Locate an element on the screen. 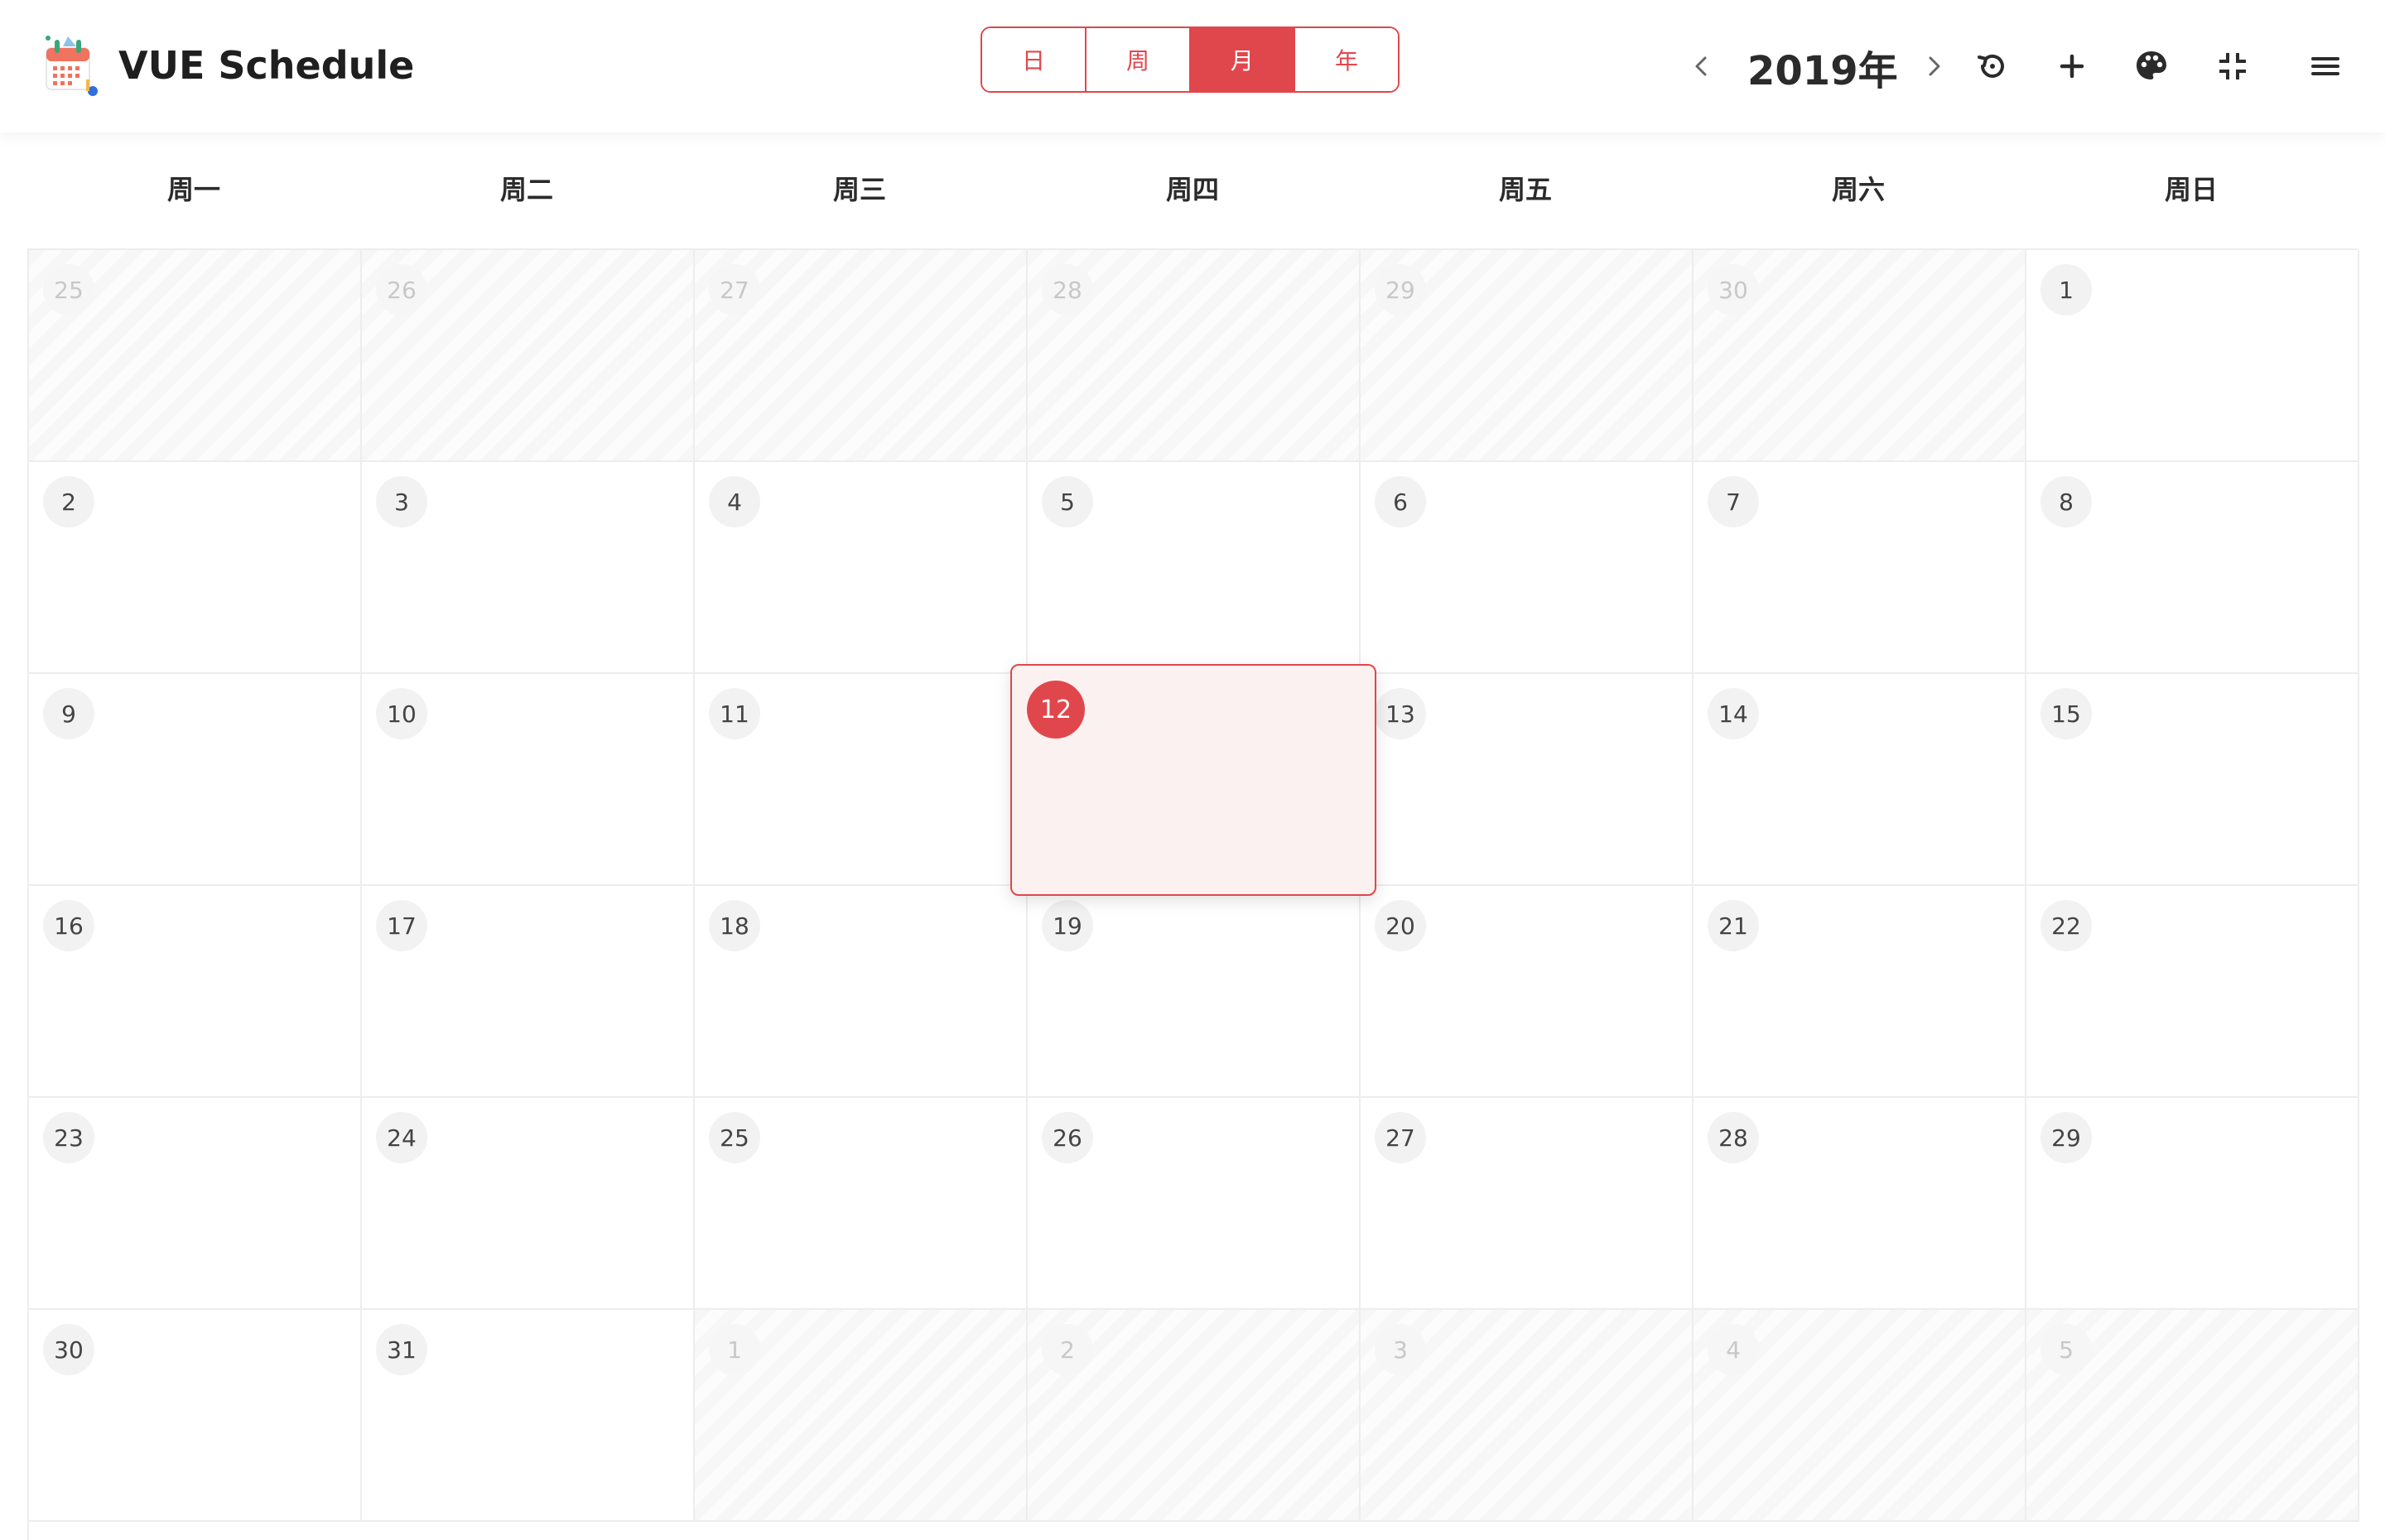  palette-icon is located at coordinates (2151, 66).